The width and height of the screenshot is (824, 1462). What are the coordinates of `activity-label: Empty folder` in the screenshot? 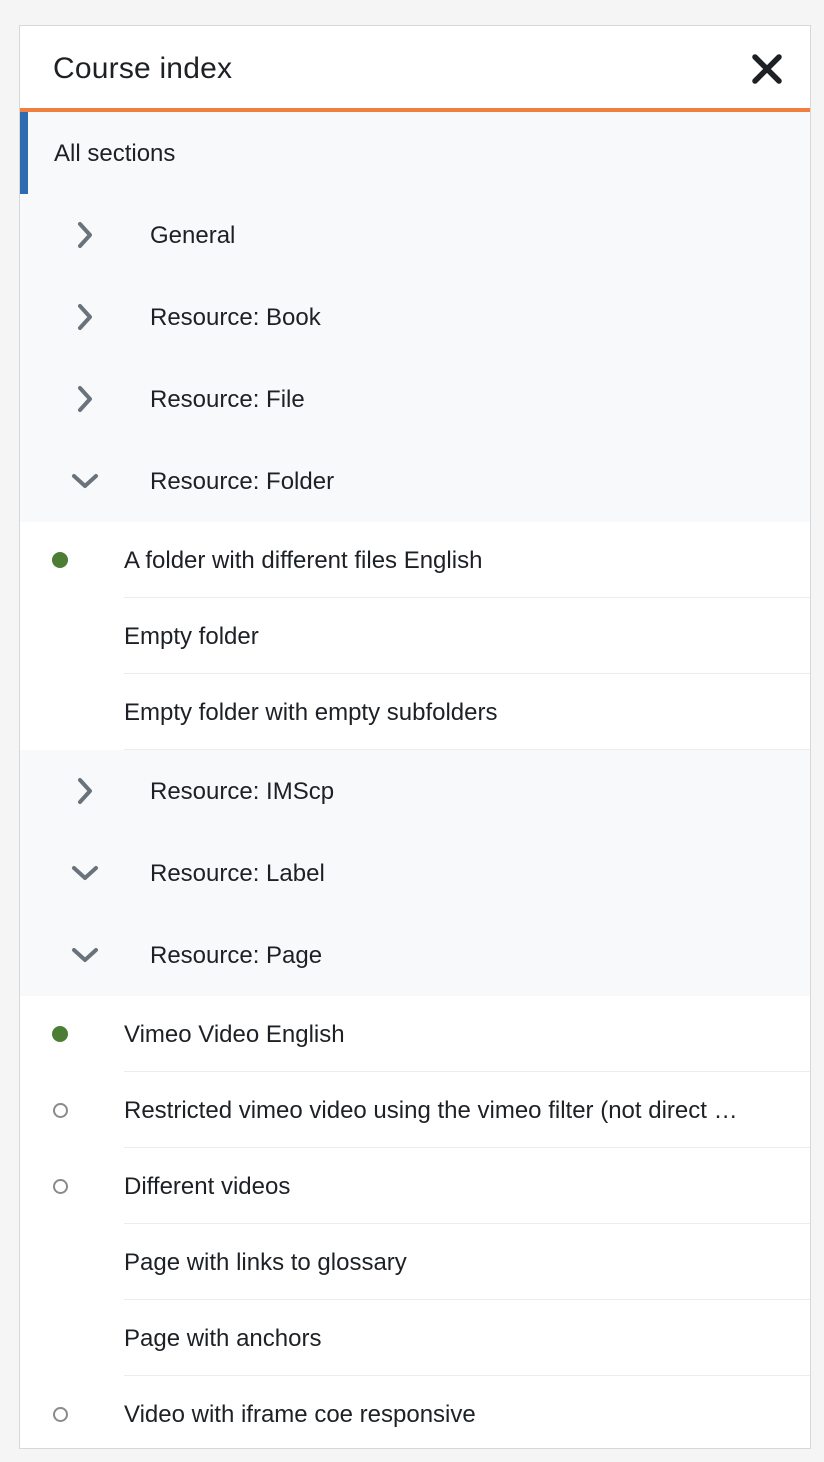 It's located at (191, 636).